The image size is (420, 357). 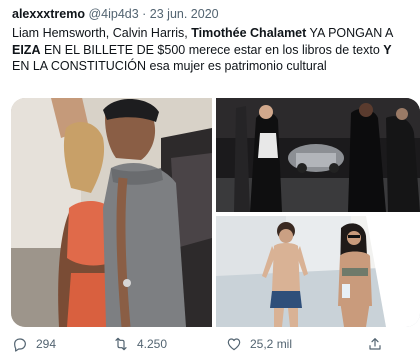 I want to click on tweet-date: 23 jun. 2020, so click(x=184, y=14).